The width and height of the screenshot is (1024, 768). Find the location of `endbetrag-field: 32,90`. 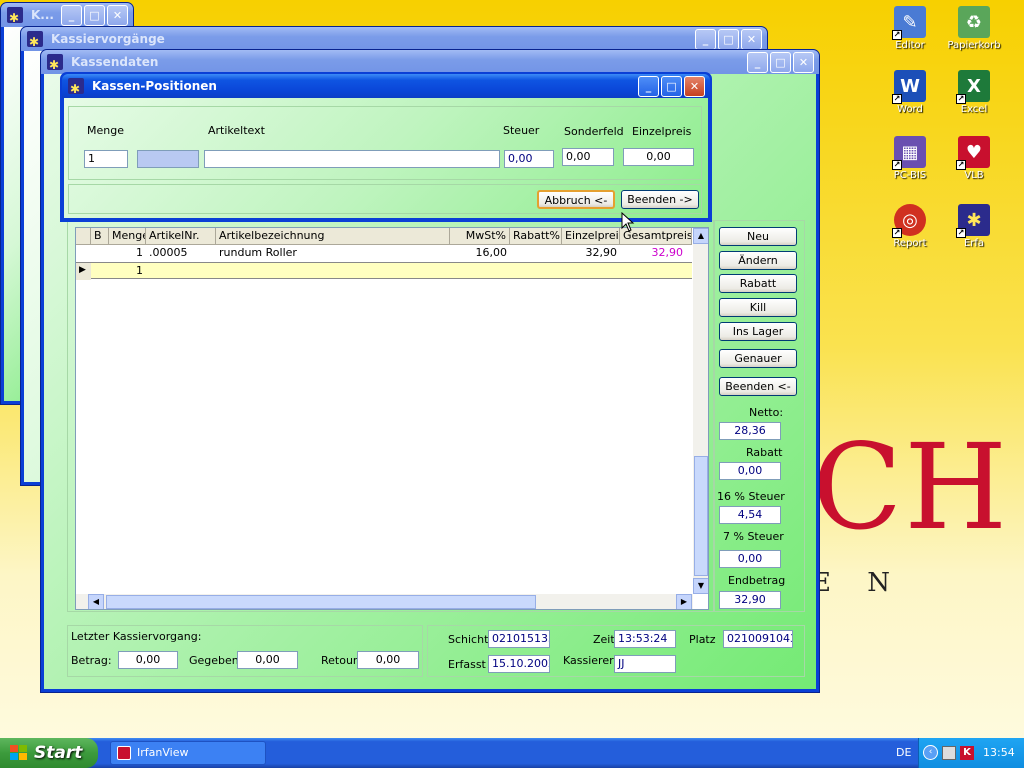

endbetrag-field: 32,90 is located at coordinates (750, 600).